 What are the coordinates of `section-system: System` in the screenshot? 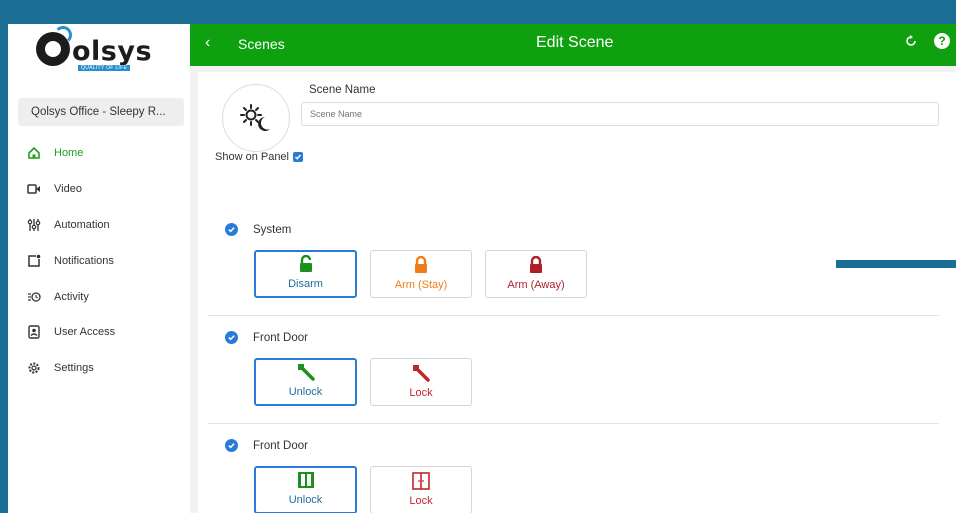 It's located at (258, 229).